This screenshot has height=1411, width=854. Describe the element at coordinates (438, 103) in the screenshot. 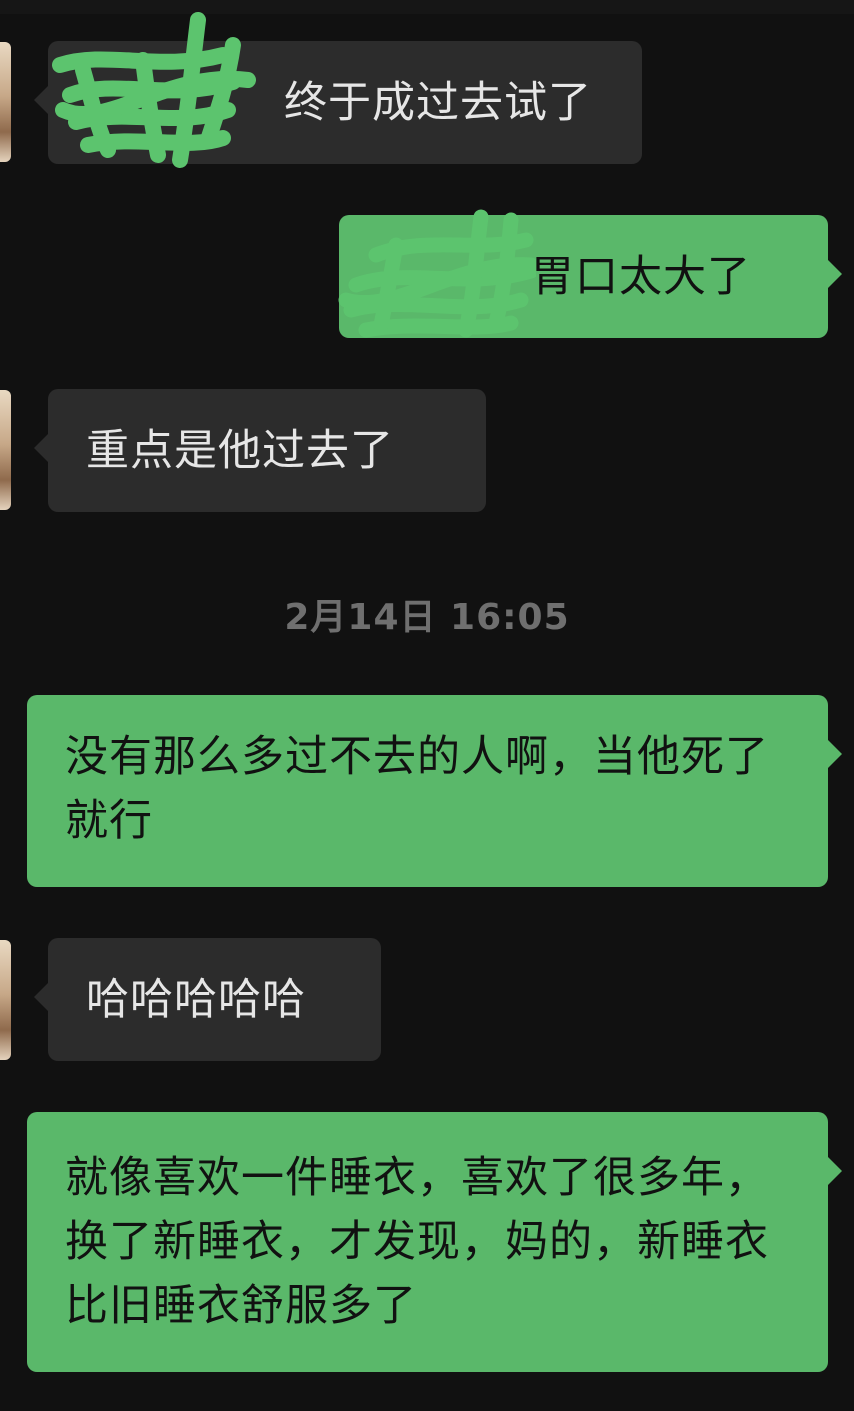

I see `message-text: 终于成过去试了` at that location.